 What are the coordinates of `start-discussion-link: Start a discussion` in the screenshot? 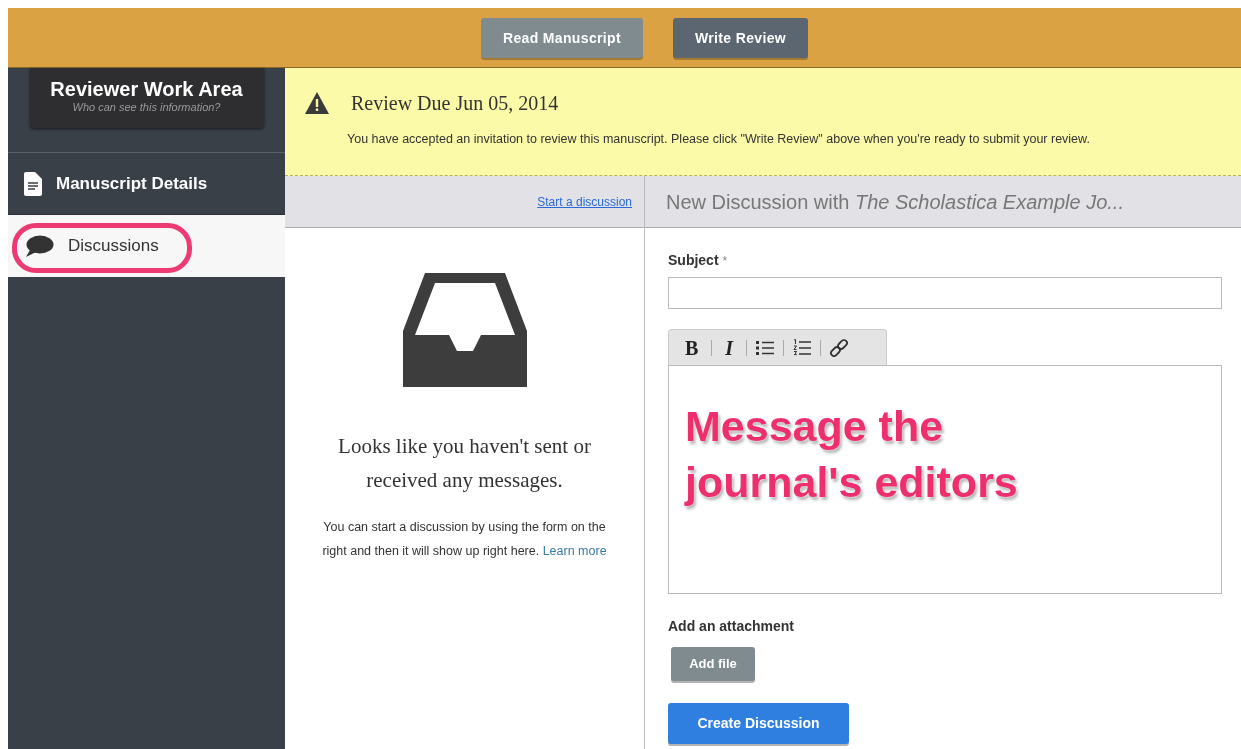 It's located at (584, 201).